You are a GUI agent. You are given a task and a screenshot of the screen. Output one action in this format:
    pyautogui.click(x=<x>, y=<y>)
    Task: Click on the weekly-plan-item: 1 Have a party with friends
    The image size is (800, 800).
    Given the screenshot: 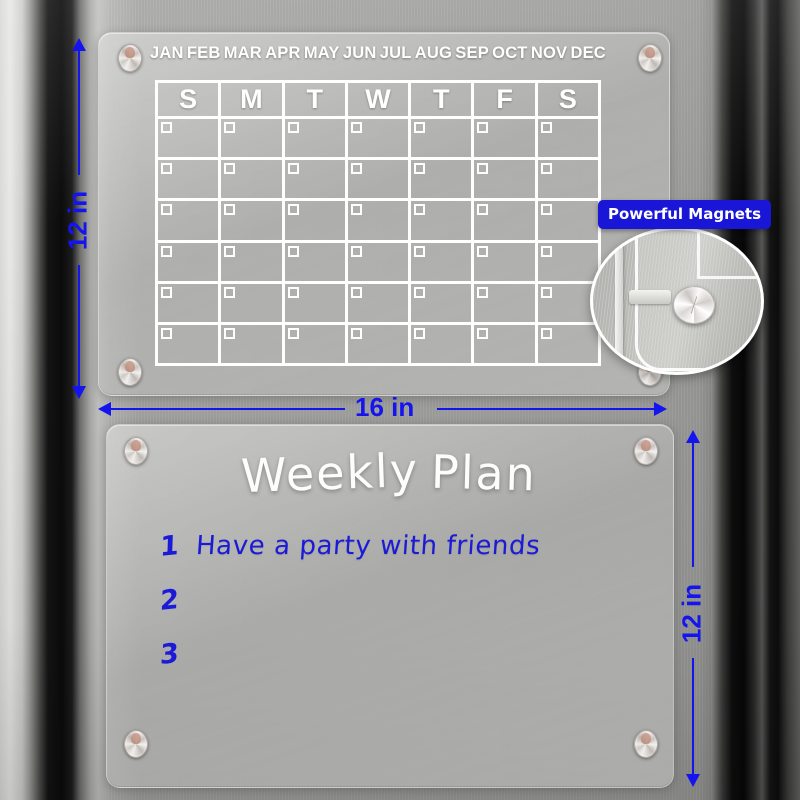 What is the action you would take?
    pyautogui.click(x=400, y=557)
    